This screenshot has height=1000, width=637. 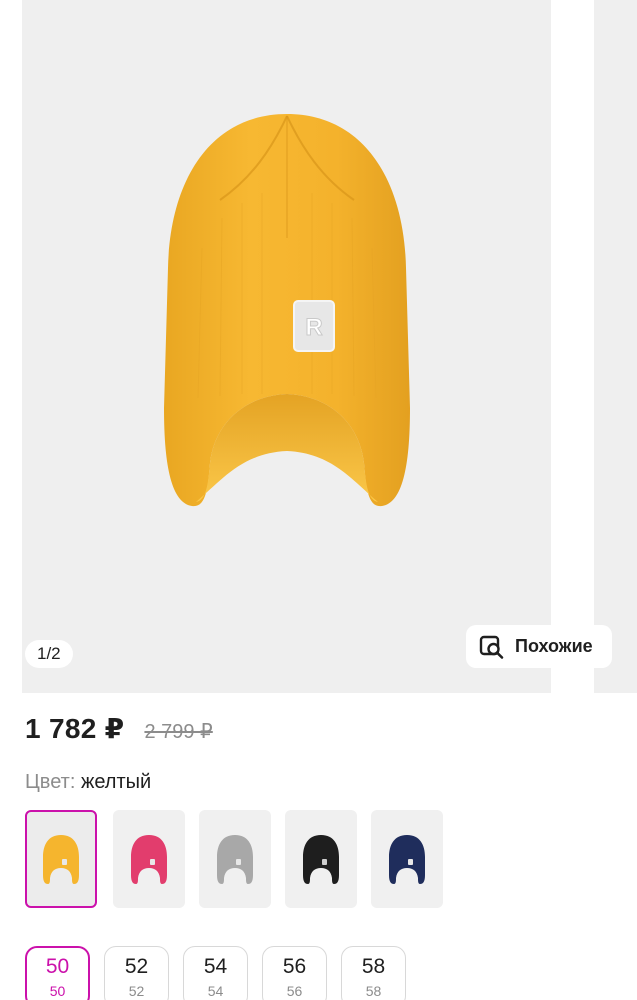 I want to click on similar-button: Похожие, so click(x=539, y=646).